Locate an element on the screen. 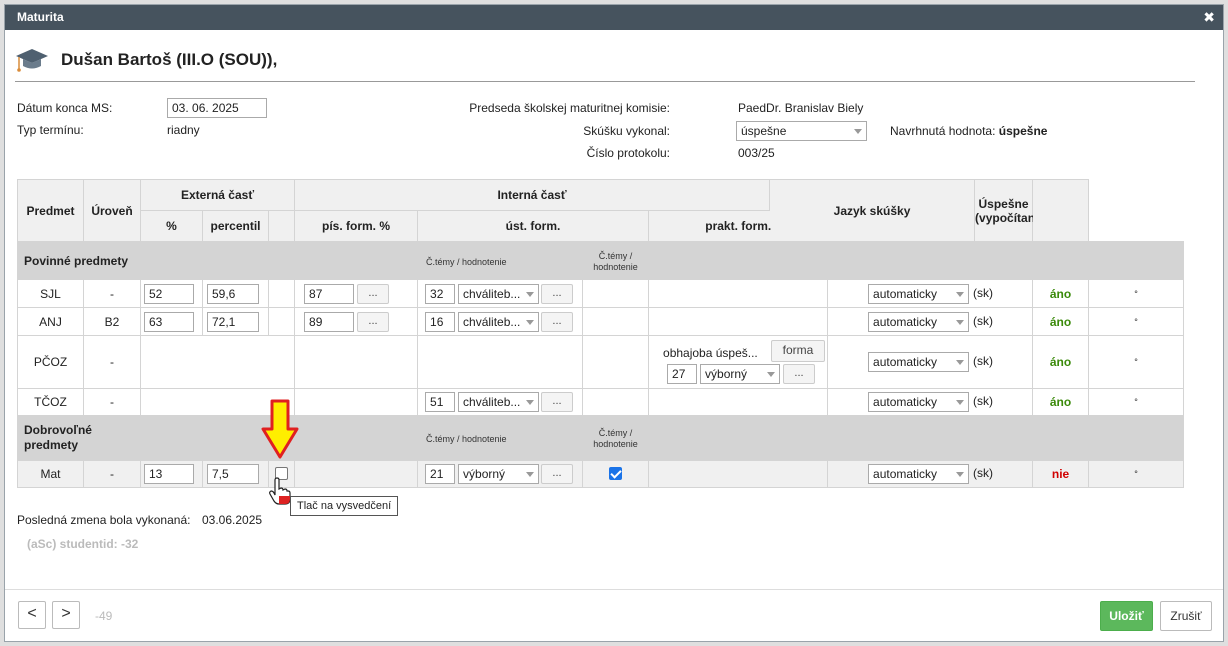 This screenshot has width=1228, height=646. th-subject: Predmet is located at coordinates (50, 210).